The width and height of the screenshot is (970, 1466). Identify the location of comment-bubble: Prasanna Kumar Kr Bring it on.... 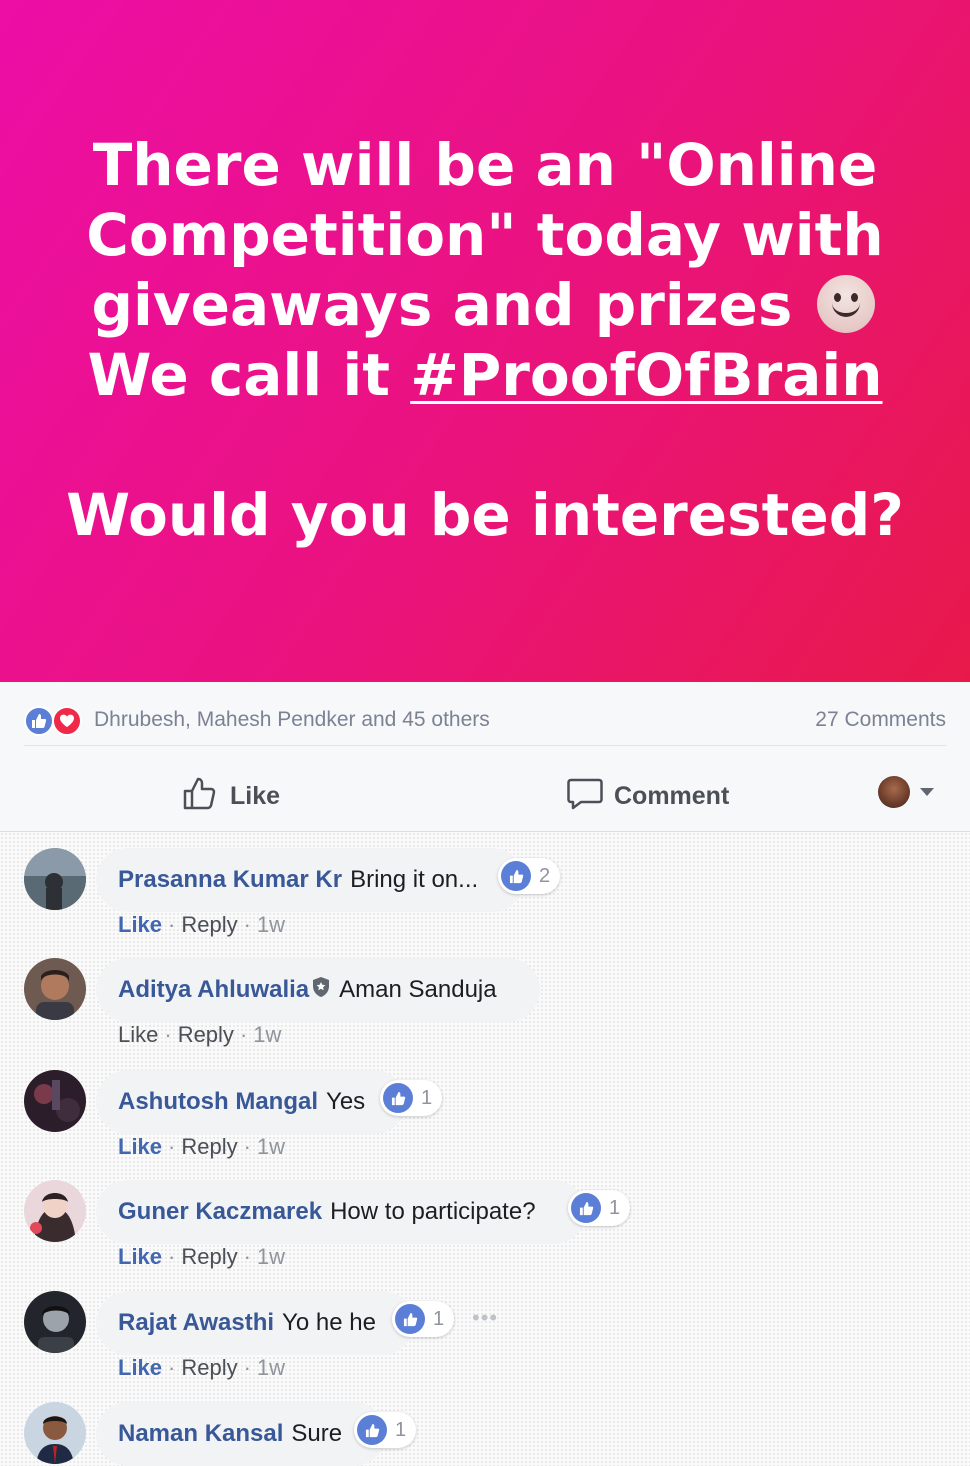
(310, 880).